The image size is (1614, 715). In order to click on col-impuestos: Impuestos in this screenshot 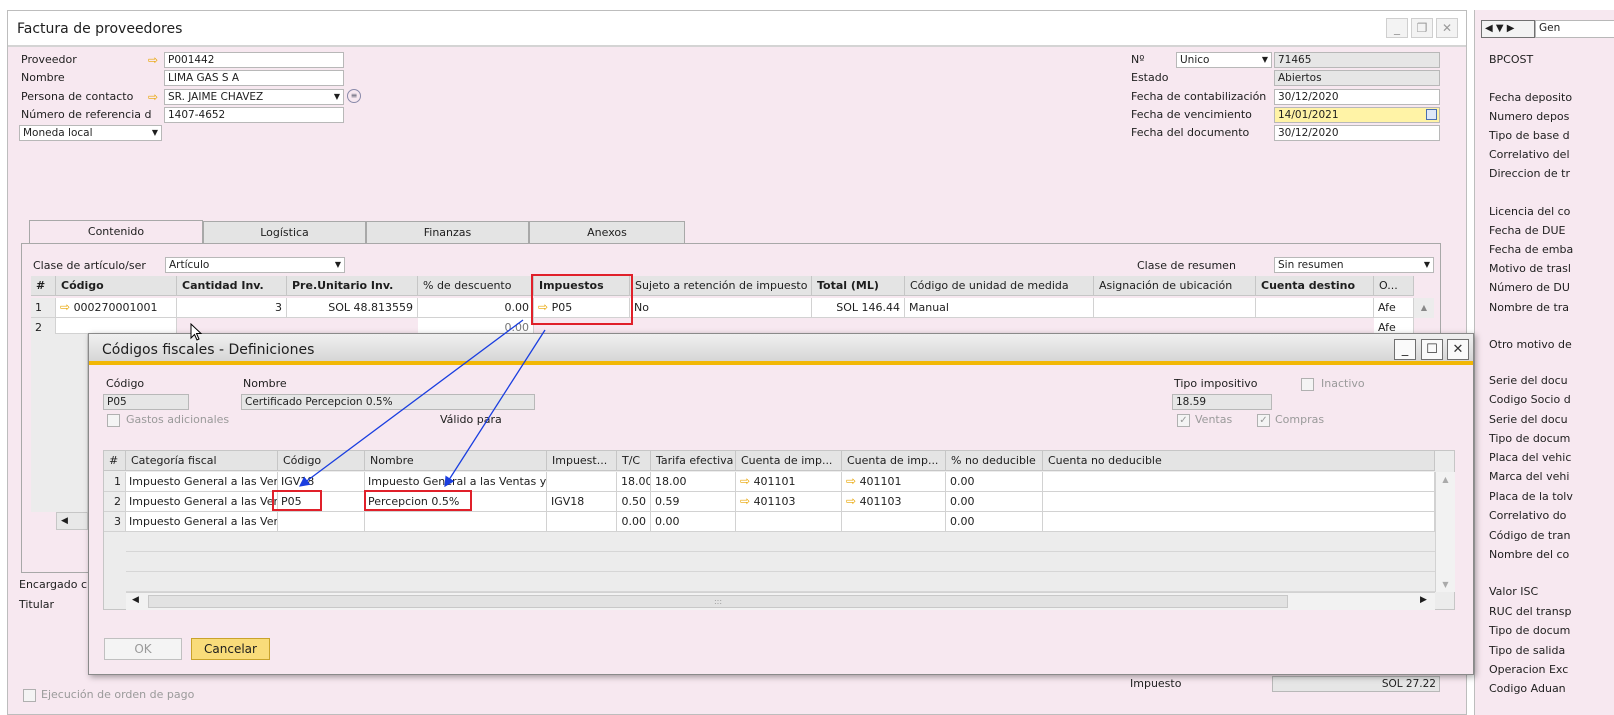, I will do `click(582, 286)`.